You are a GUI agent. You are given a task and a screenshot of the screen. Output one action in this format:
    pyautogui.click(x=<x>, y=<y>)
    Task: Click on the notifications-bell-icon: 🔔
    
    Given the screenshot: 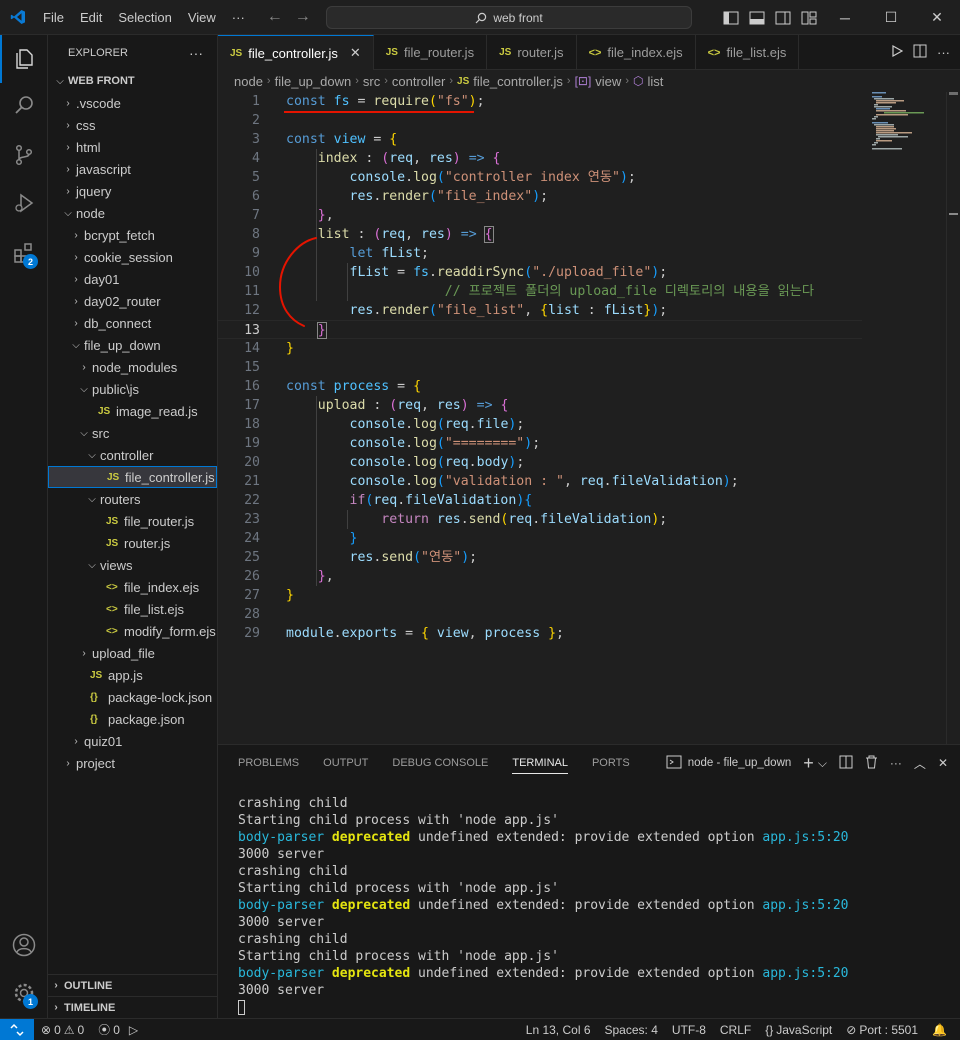 What is the action you would take?
    pyautogui.click(x=939, y=1030)
    